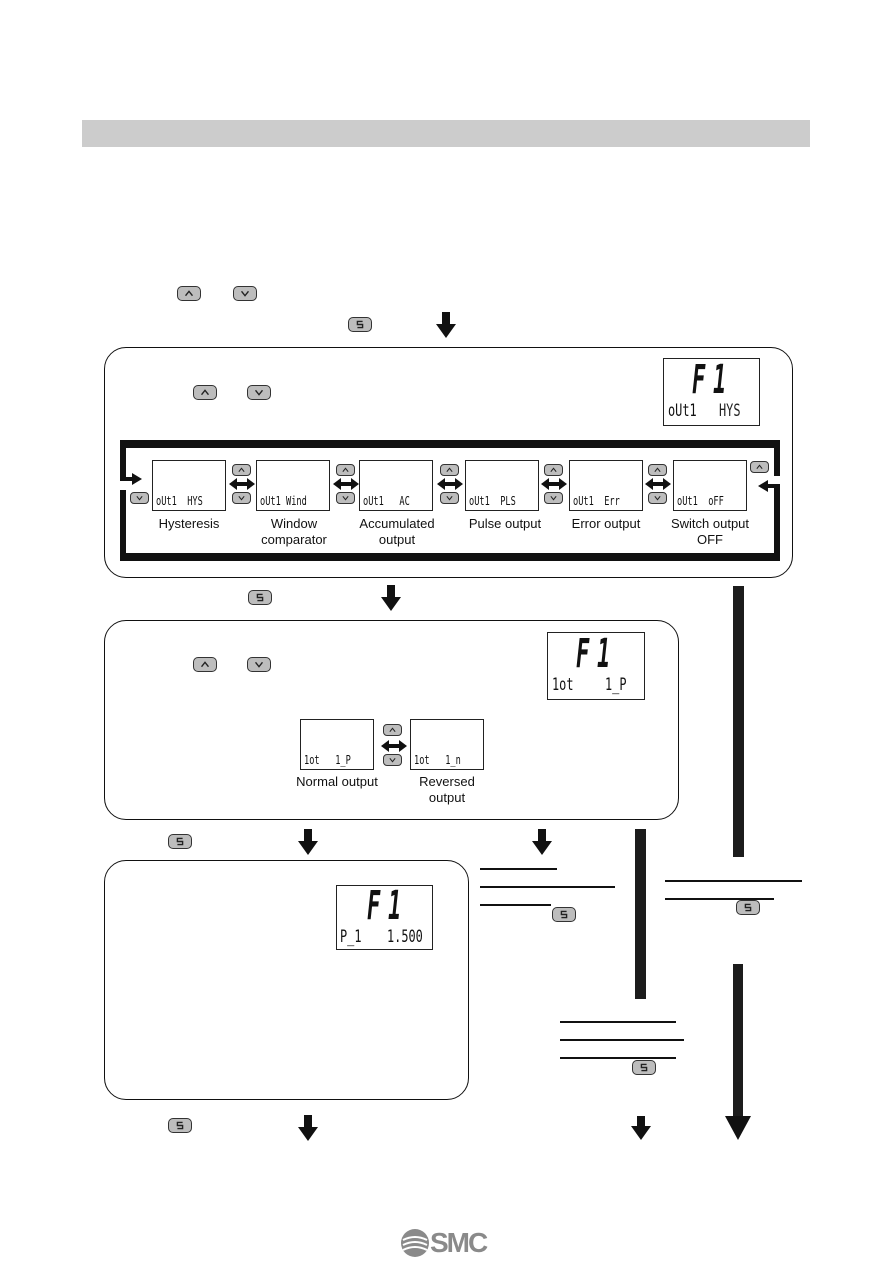 This screenshot has width=893, height=1263. What do you see at coordinates (397, 531) in the screenshot?
I see `mode-label: Accumulated output` at bounding box center [397, 531].